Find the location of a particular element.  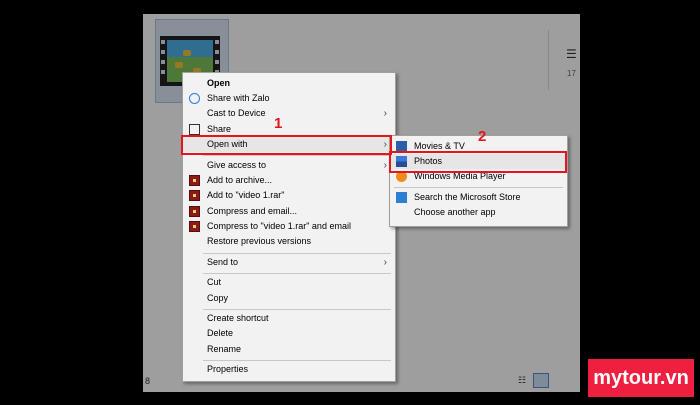

step-2-label: 2 is located at coordinates (482, 136).